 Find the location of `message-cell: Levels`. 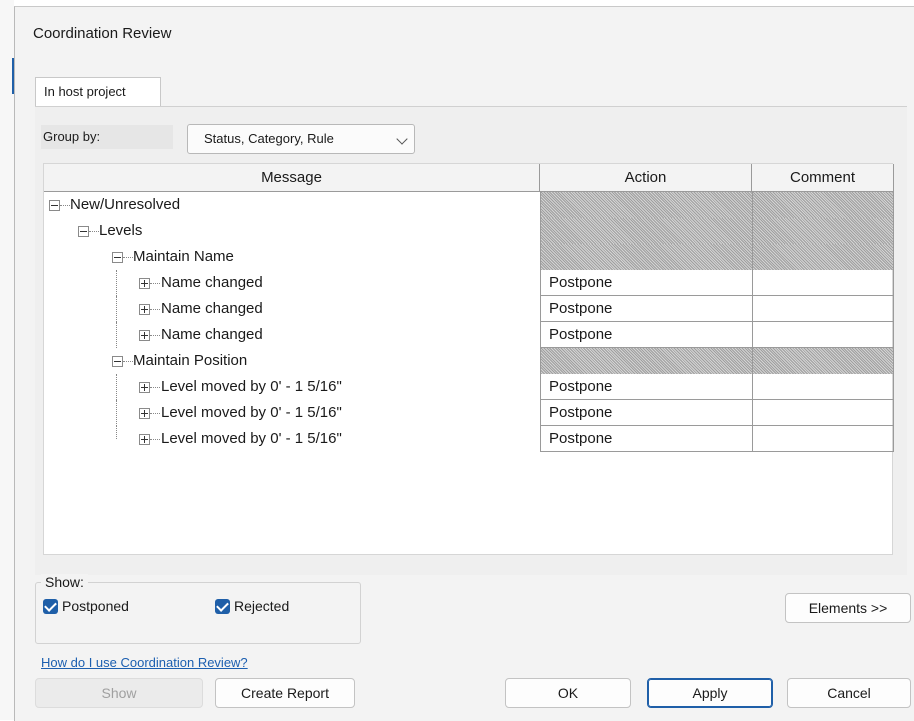

message-cell: Levels is located at coordinates (292, 231).